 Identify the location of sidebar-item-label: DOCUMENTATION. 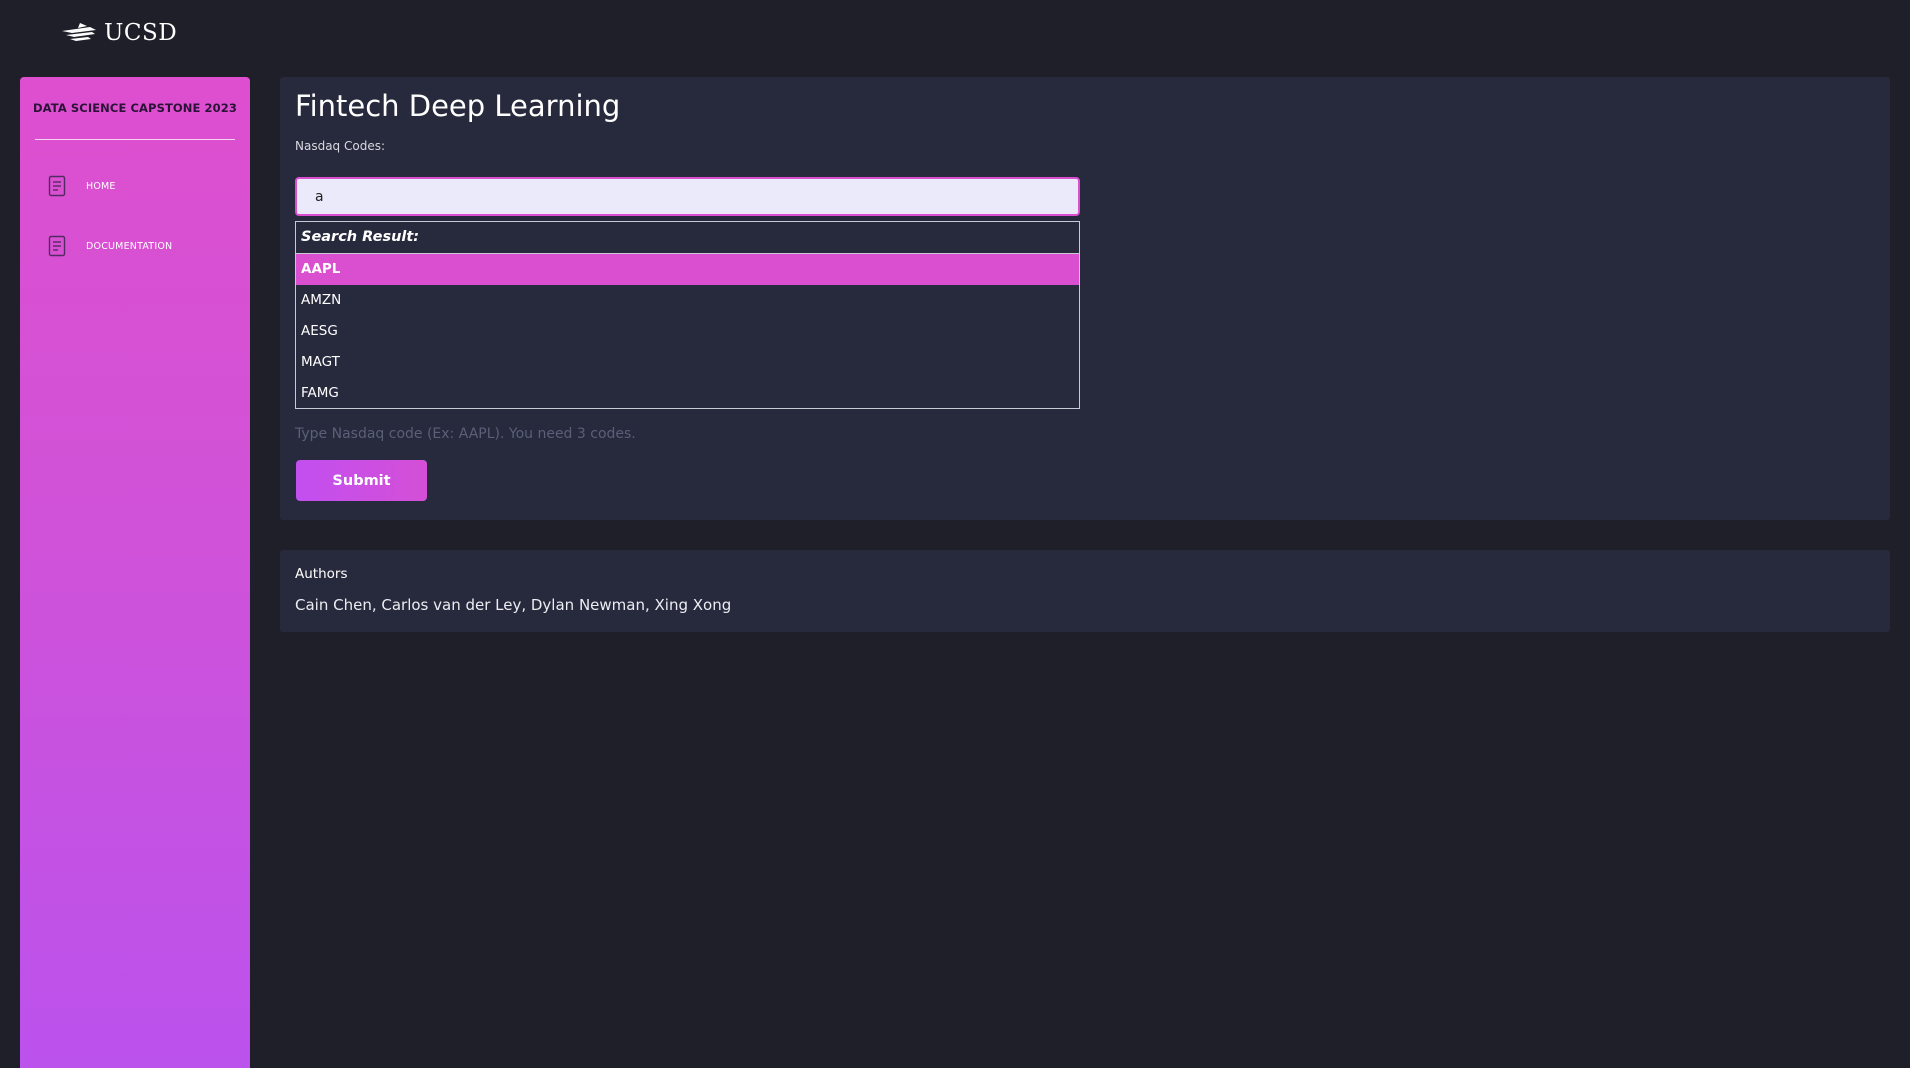
(129, 246).